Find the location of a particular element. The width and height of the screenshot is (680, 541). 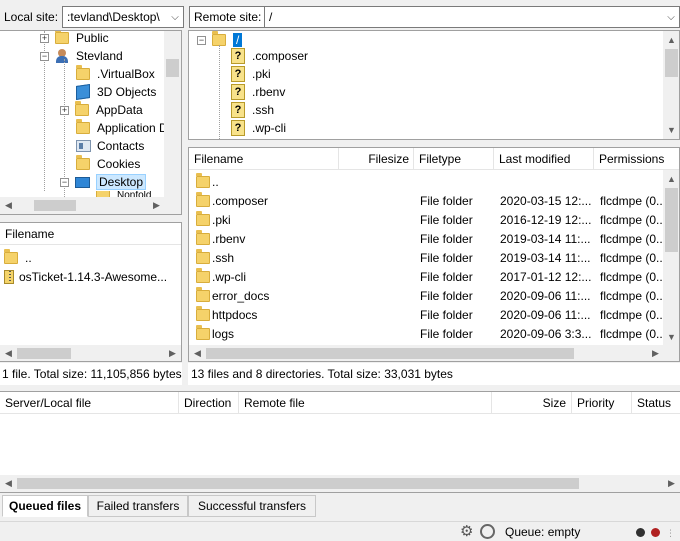

remote-list-vscroll: ▲ ▼ is located at coordinates (671, 257).